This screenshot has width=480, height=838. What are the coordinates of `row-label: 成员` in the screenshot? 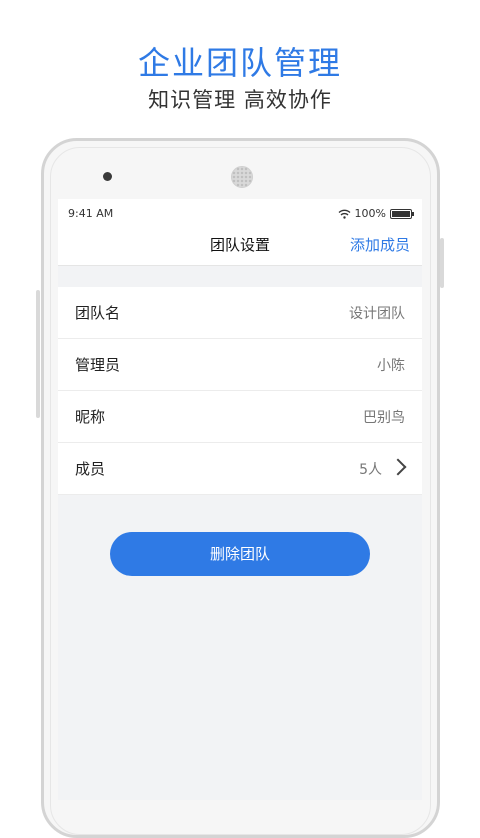 It's located at (90, 469).